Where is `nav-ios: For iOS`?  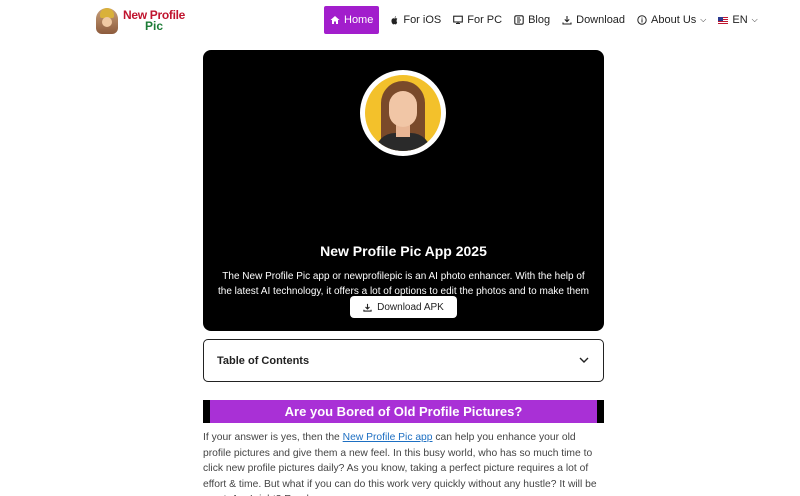
nav-ios: For iOS is located at coordinates (415, 20).